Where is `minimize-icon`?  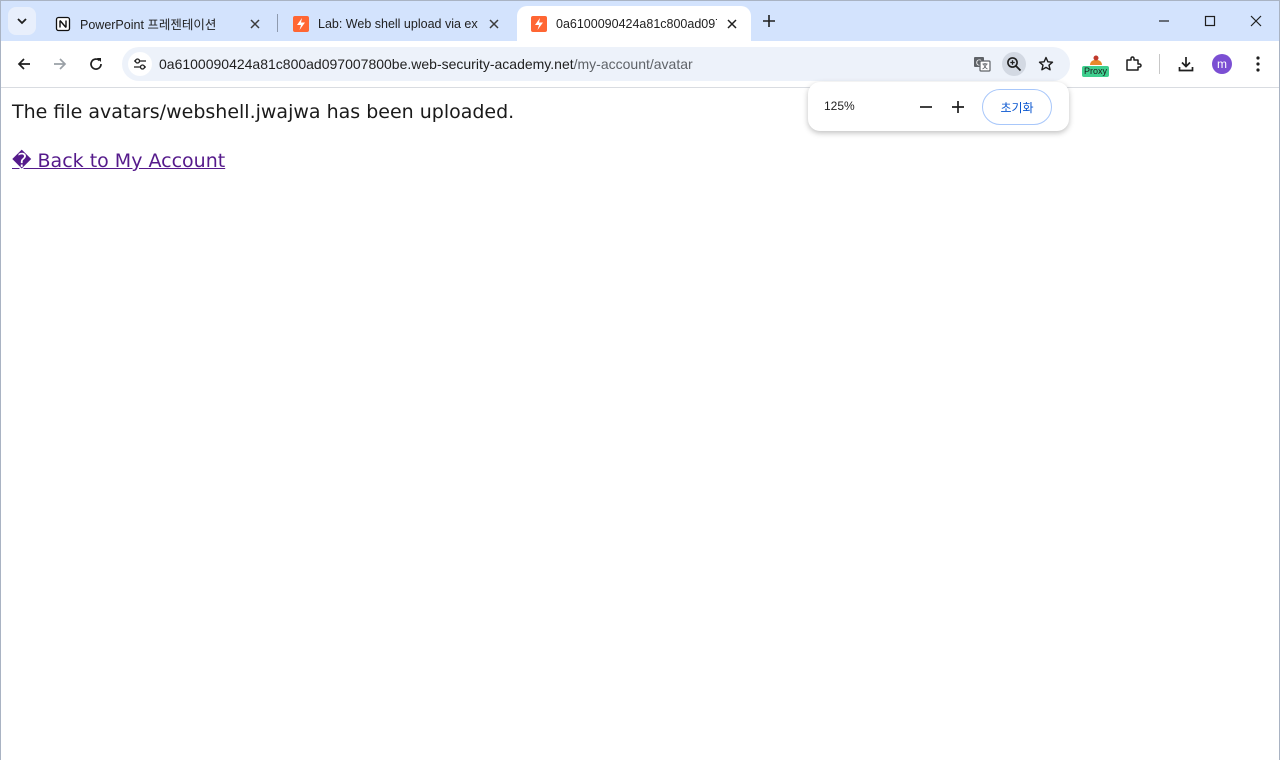 minimize-icon is located at coordinates (1164, 21).